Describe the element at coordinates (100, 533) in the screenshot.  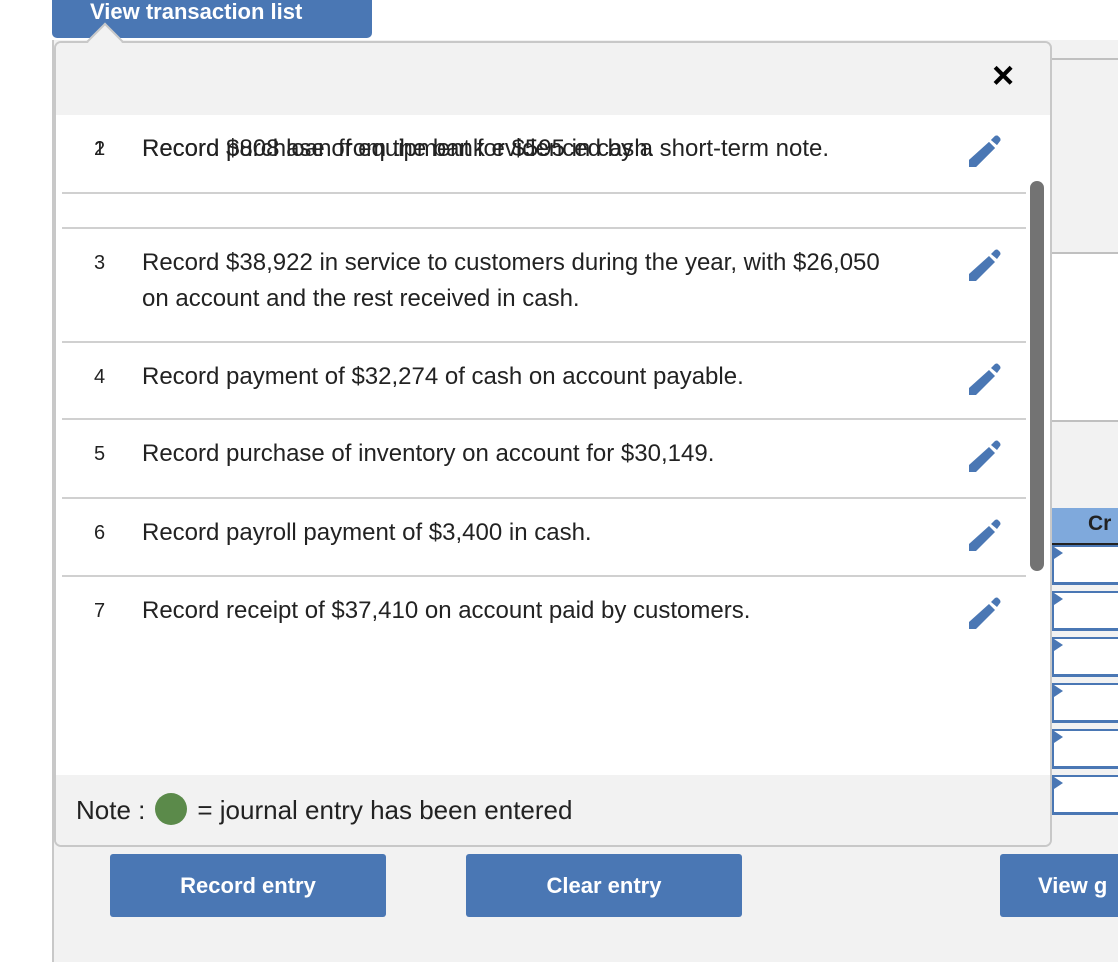
I see `transaction-number: 6` at that location.